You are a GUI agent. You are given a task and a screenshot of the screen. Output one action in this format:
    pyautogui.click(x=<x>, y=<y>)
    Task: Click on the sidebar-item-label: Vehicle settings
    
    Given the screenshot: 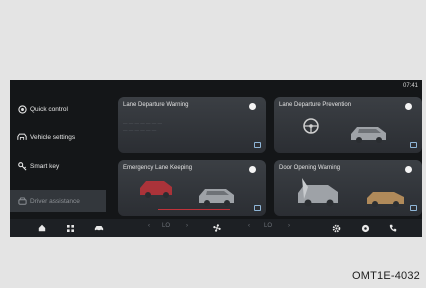 What is the action you would take?
    pyautogui.click(x=53, y=137)
    